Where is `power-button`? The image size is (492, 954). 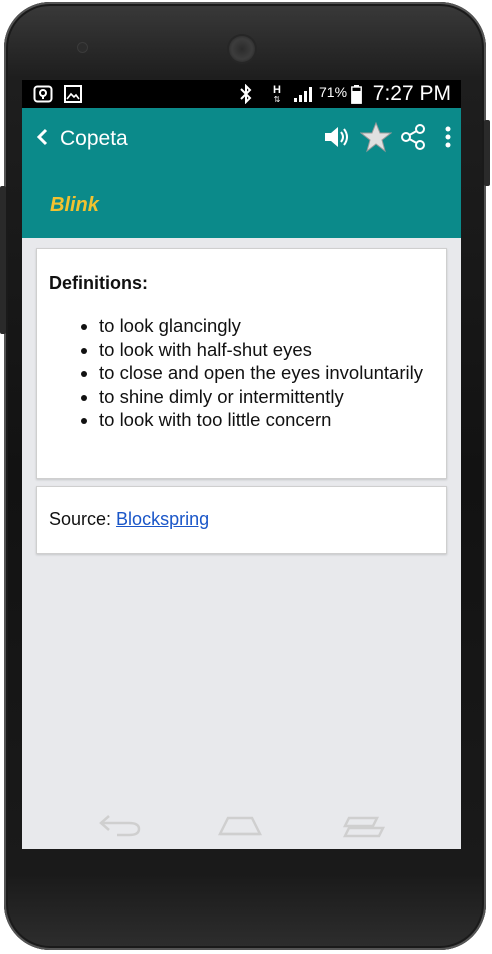
power-button is located at coordinates (487, 153).